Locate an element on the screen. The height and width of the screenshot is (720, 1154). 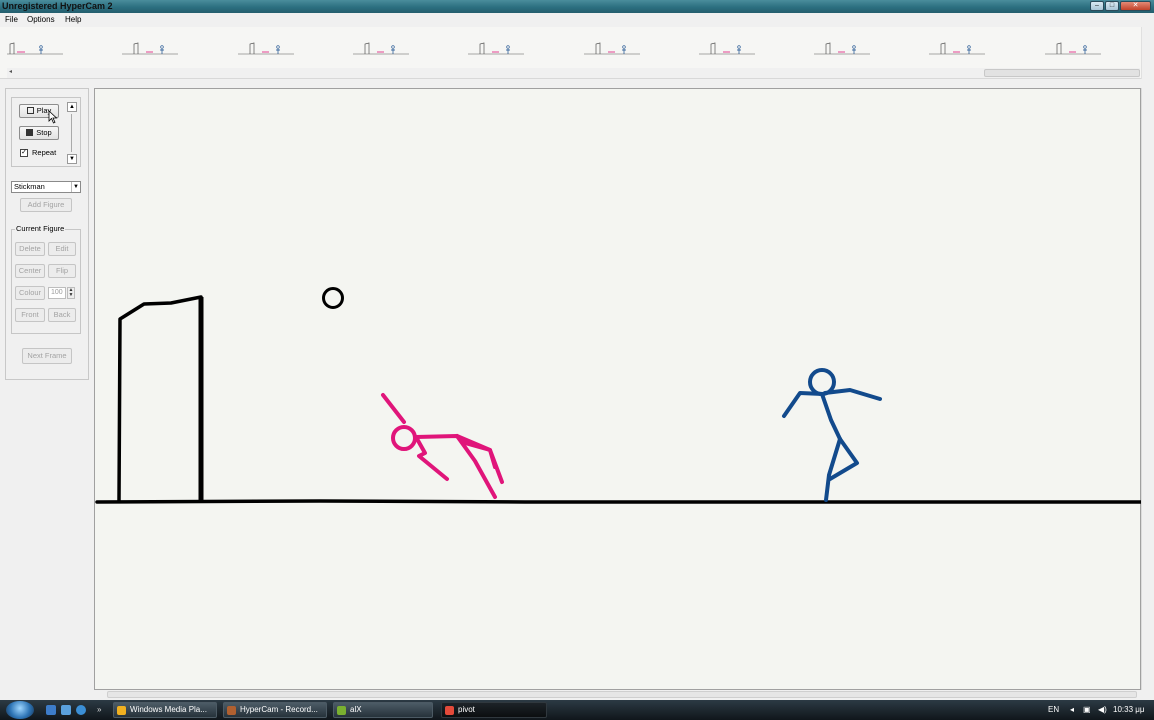
ground-line is located at coordinates (618, 501).